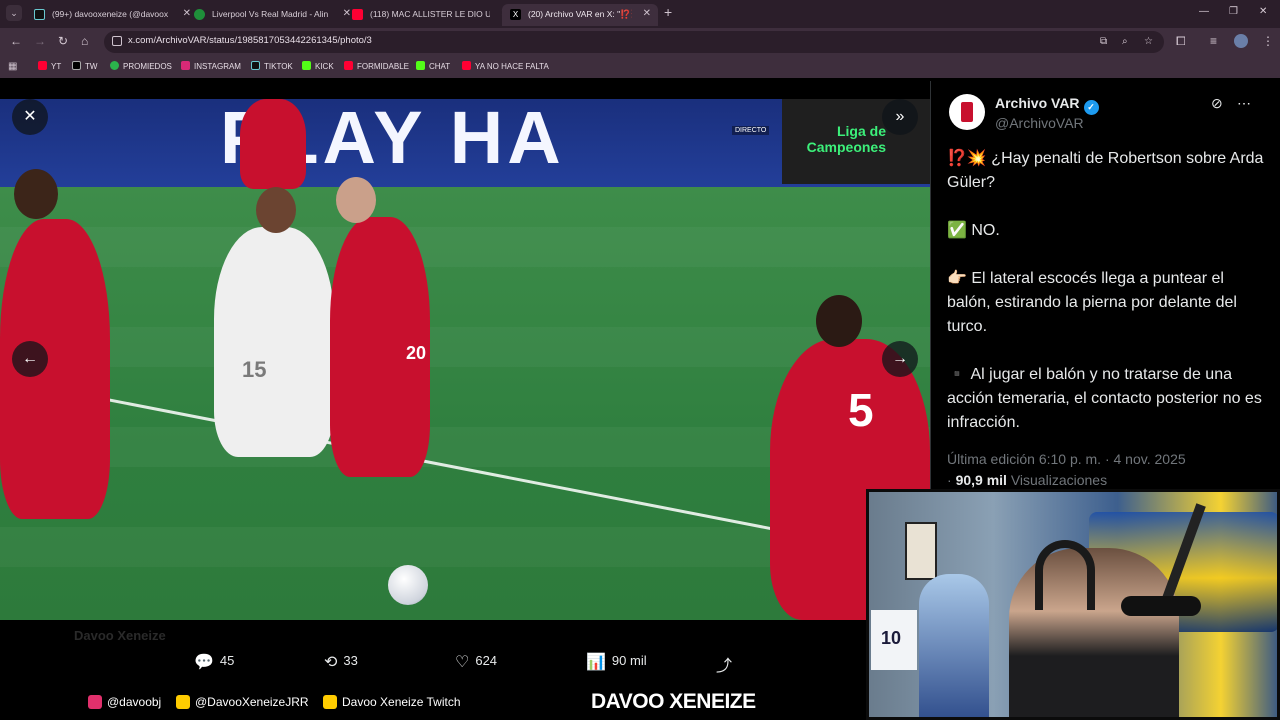  What do you see at coordinates (486, 660) in the screenshot?
I see `like-count: 624` at bounding box center [486, 660].